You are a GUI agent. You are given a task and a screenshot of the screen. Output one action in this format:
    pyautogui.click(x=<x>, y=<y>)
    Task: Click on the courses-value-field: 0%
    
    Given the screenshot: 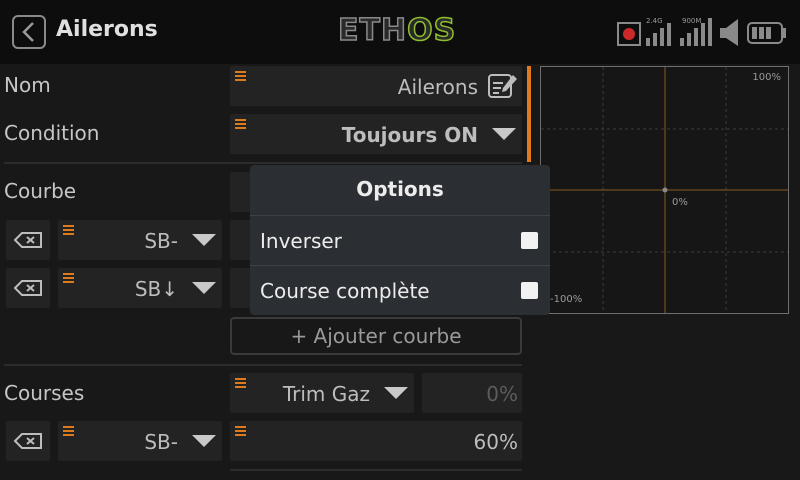 What is the action you would take?
    pyautogui.click(x=472, y=393)
    